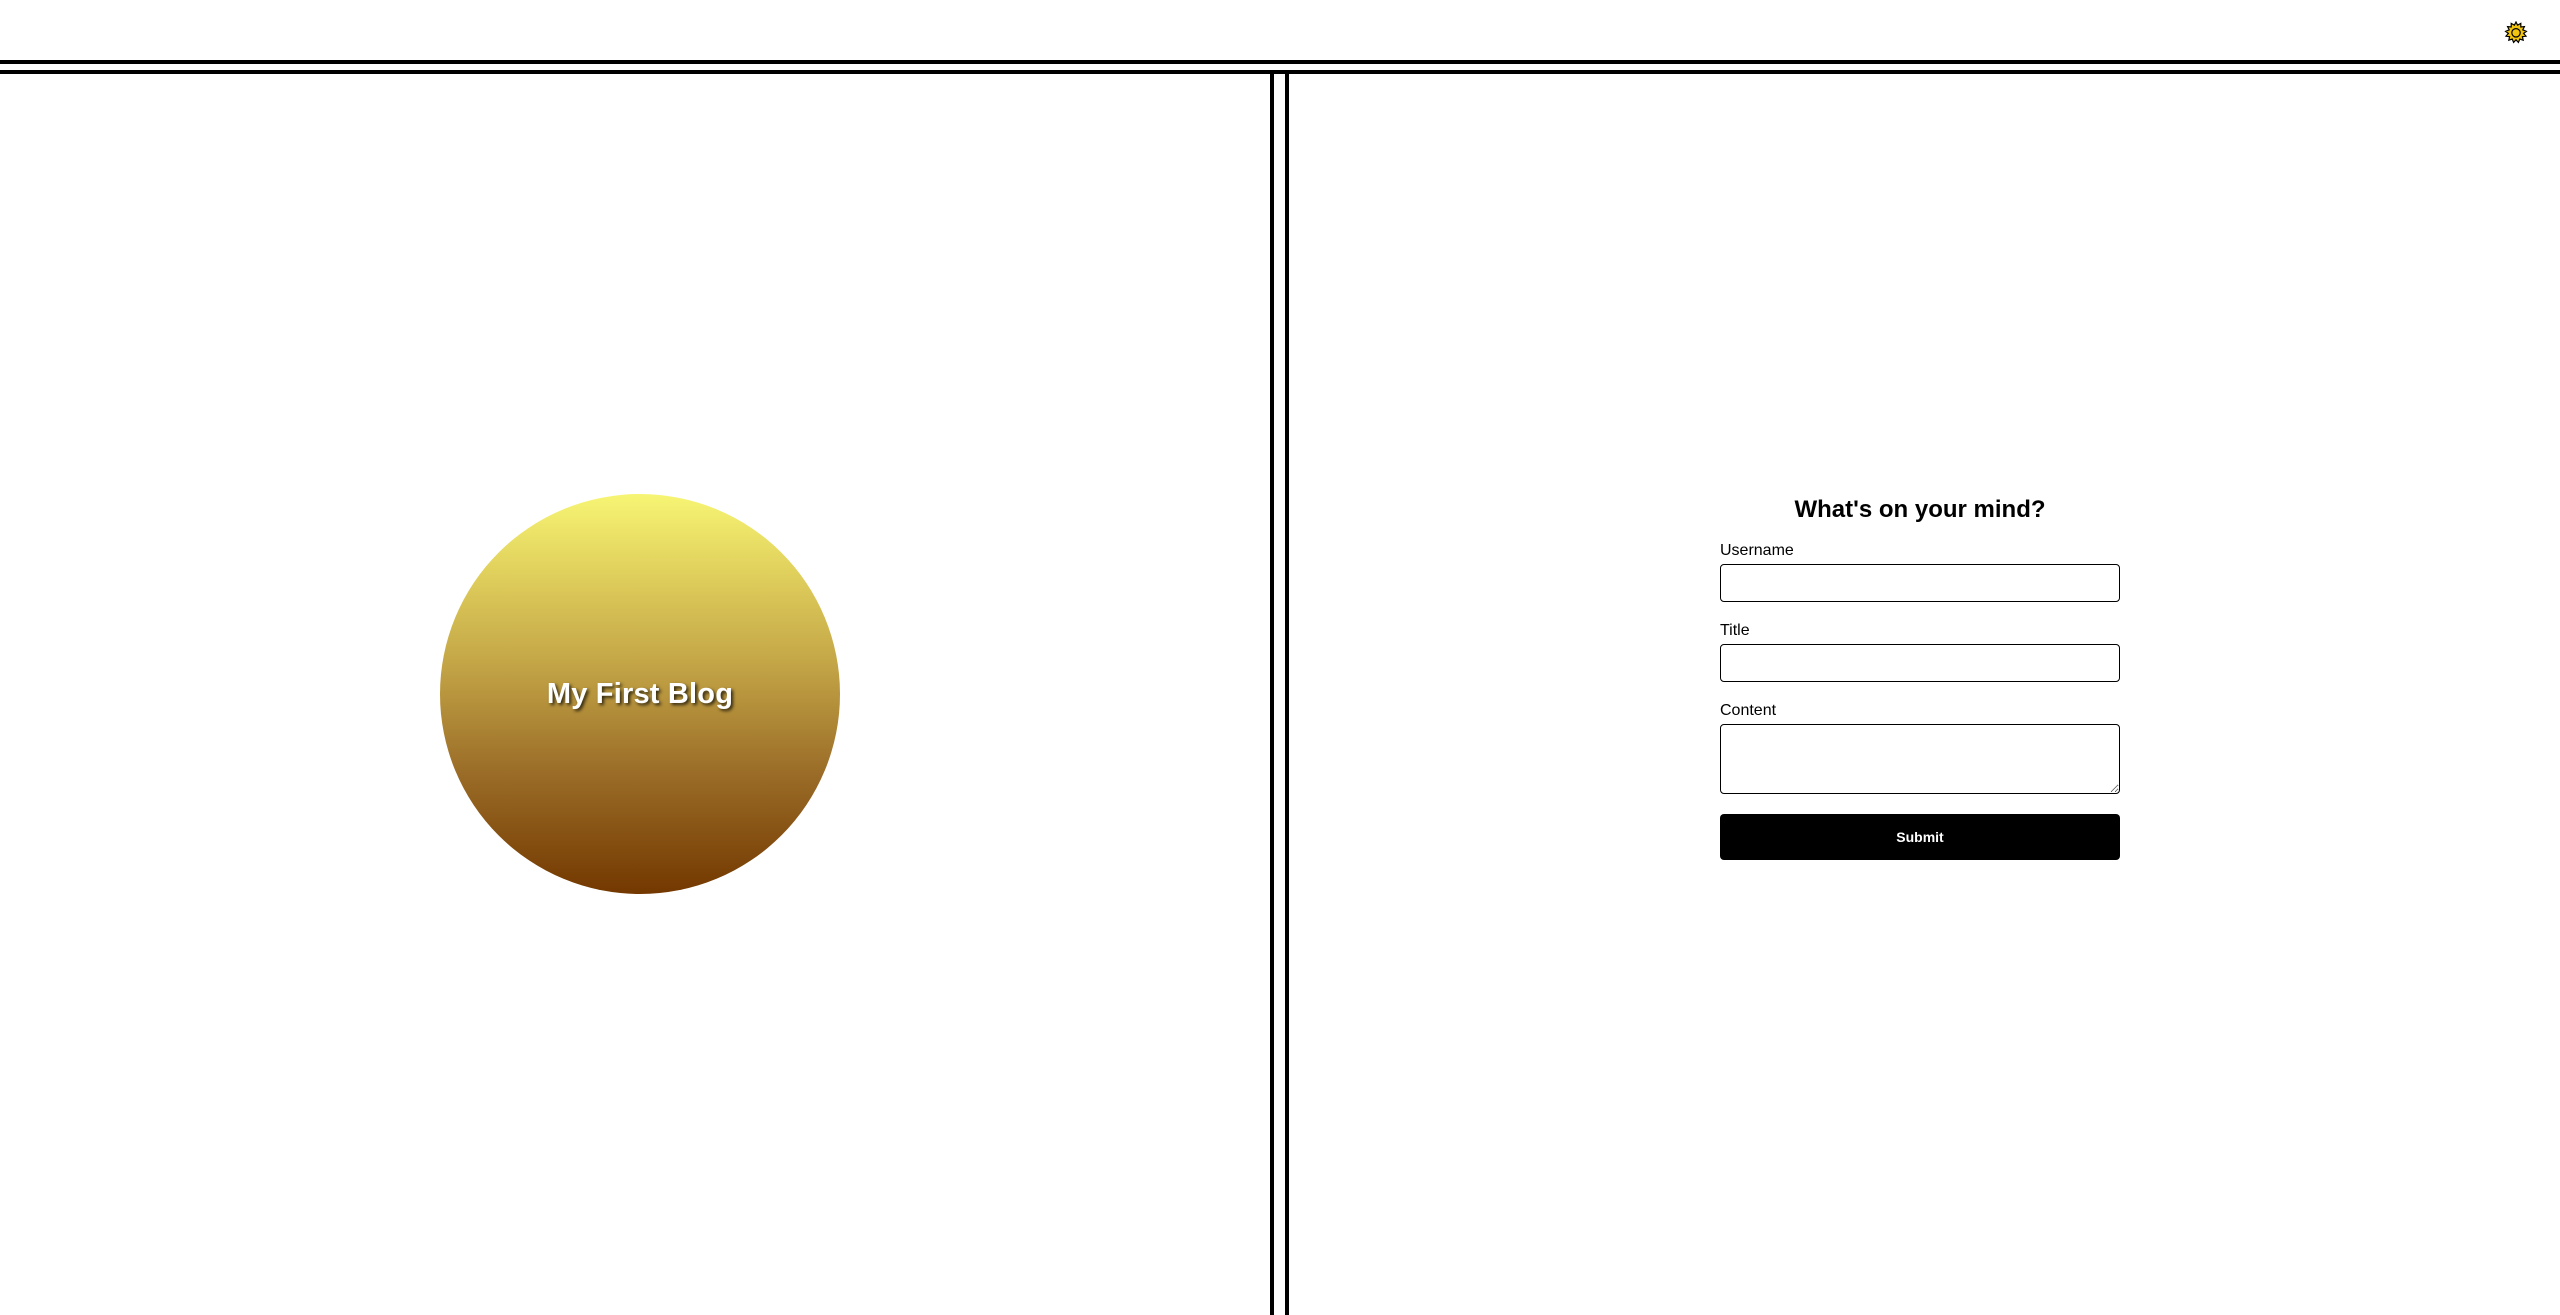 This screenshot has width=2560, height=1315. I want to click on title-label: Title, so click(1735, 630).